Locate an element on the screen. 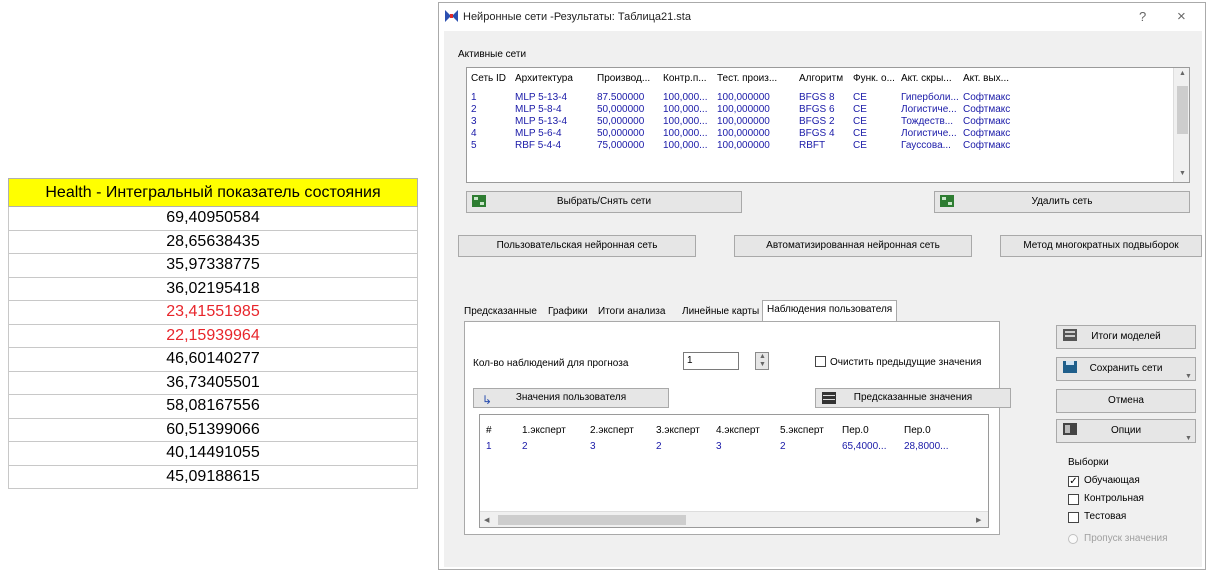  obs-column-header: 1.эксперт is located at coordinates (544, 430).